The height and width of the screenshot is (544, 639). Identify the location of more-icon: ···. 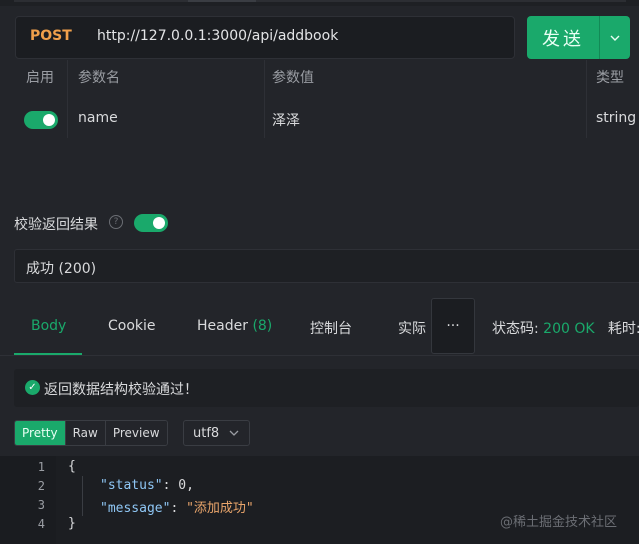
(453, 326).